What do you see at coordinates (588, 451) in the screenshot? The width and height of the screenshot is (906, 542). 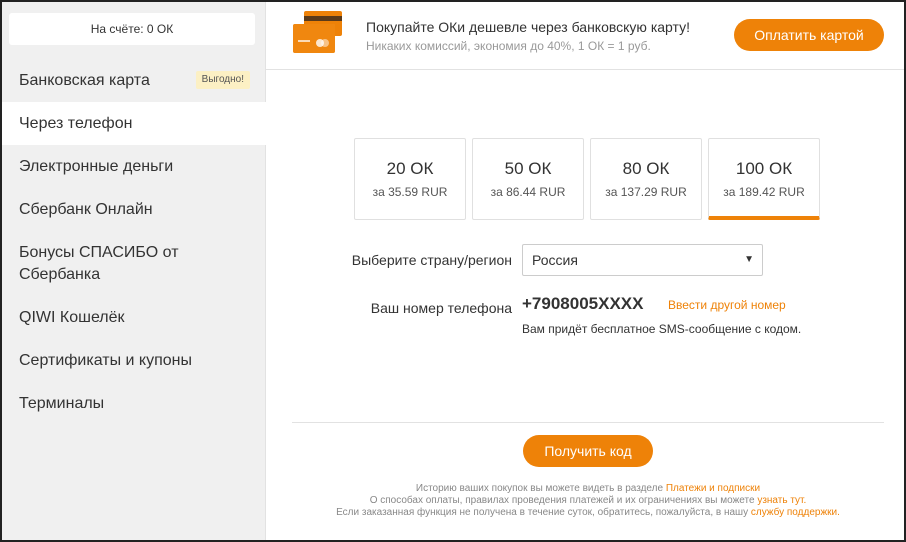 I see `get-code-button: Получить код` at bounding box center [588, 451].